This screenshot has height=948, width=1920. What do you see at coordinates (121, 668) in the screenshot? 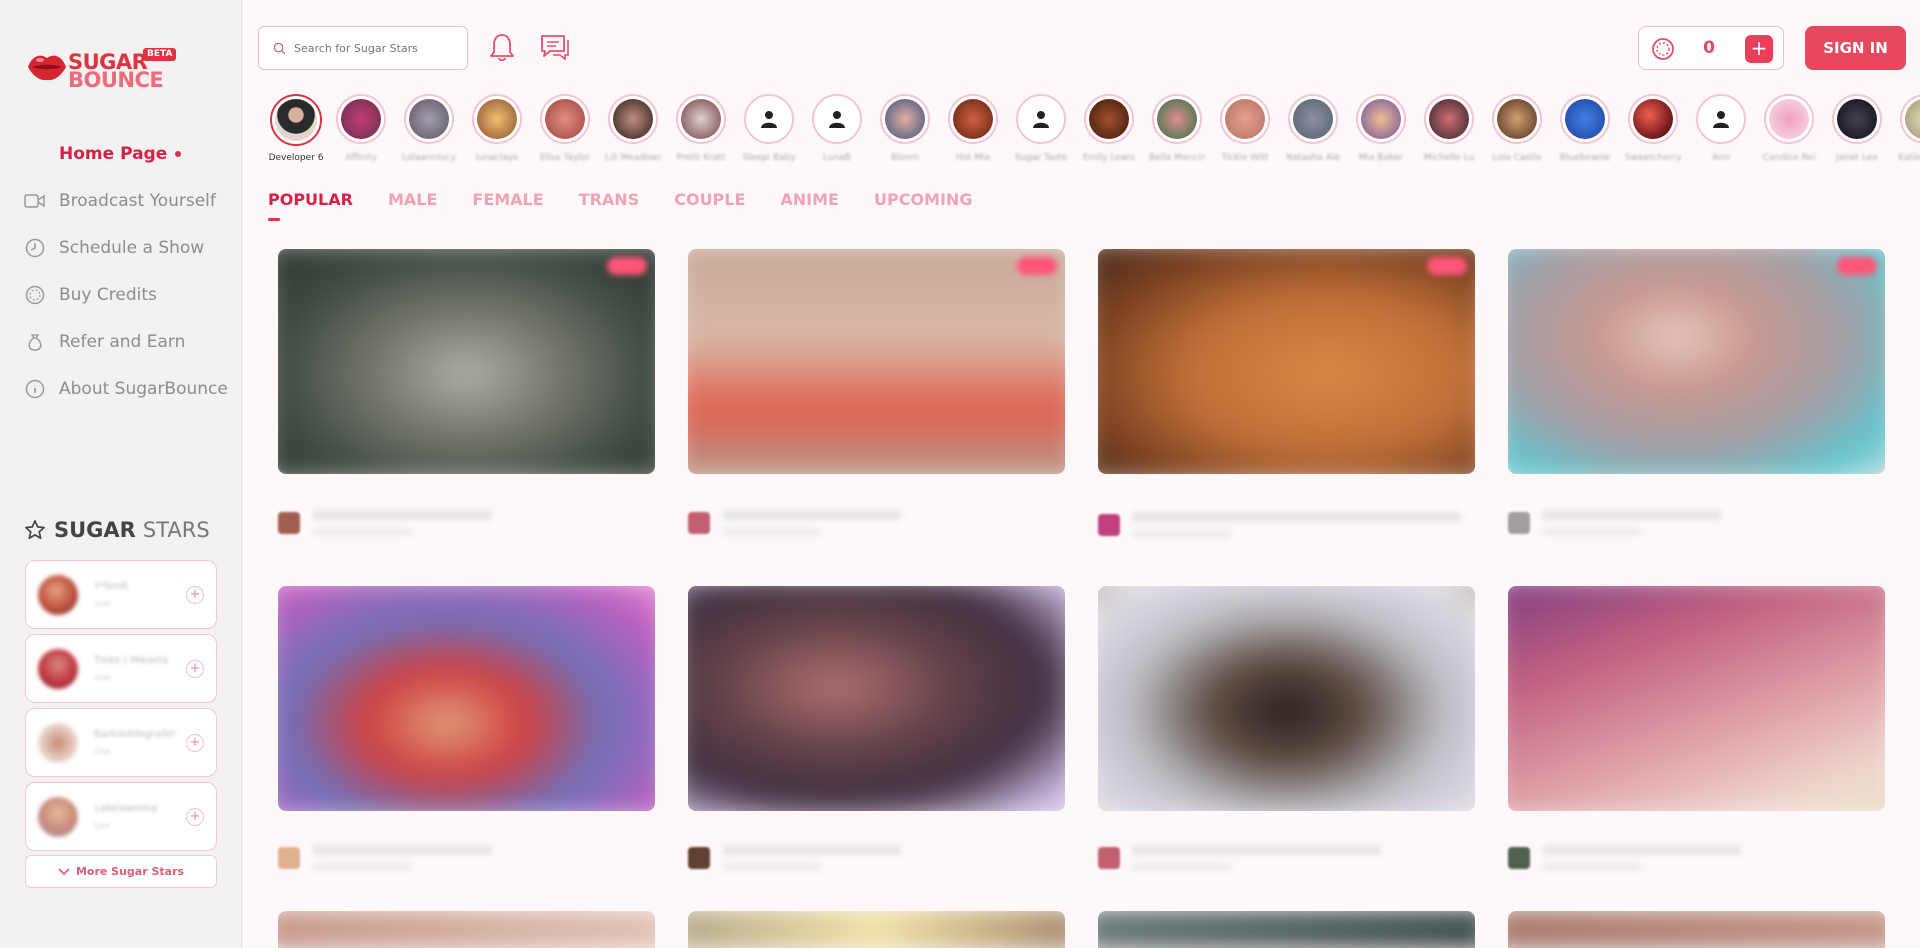
I see `sugar-star-card: Tieko | Mikaela Live +` at bounding box center [121, 668].